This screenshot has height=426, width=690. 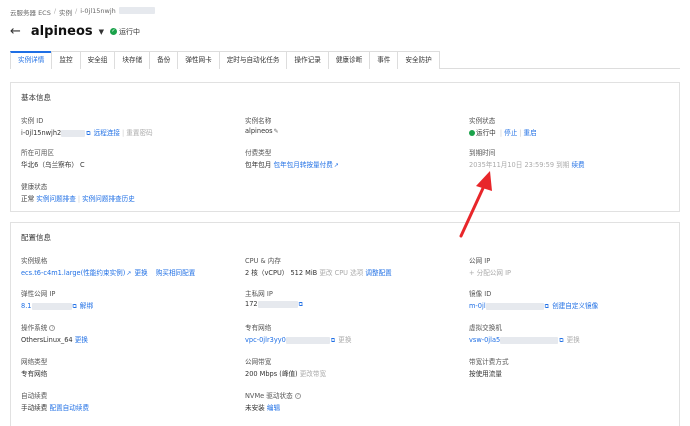 I want to click on breadcrumb-current: i-0jl15nwjh, so click(x=98, y=11).